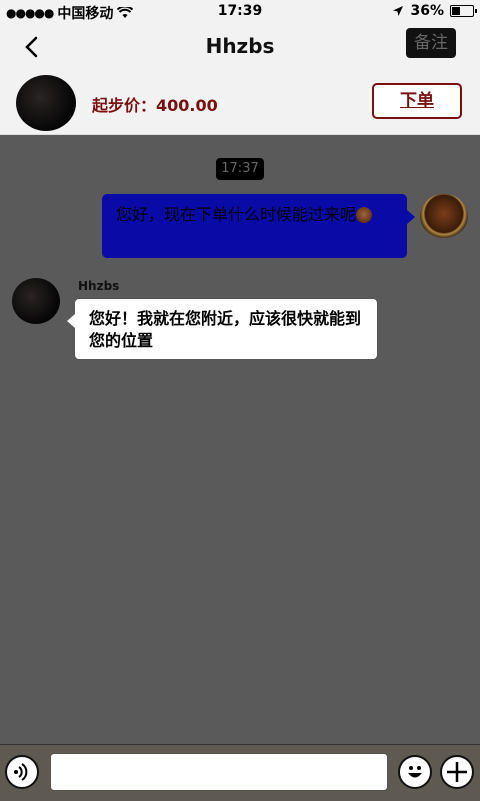 This screenshot has width=480, height=801. Describe the element at coordinates (240, 169) in the screenshot. I see `chat-timestamp: 17:37` at that location.